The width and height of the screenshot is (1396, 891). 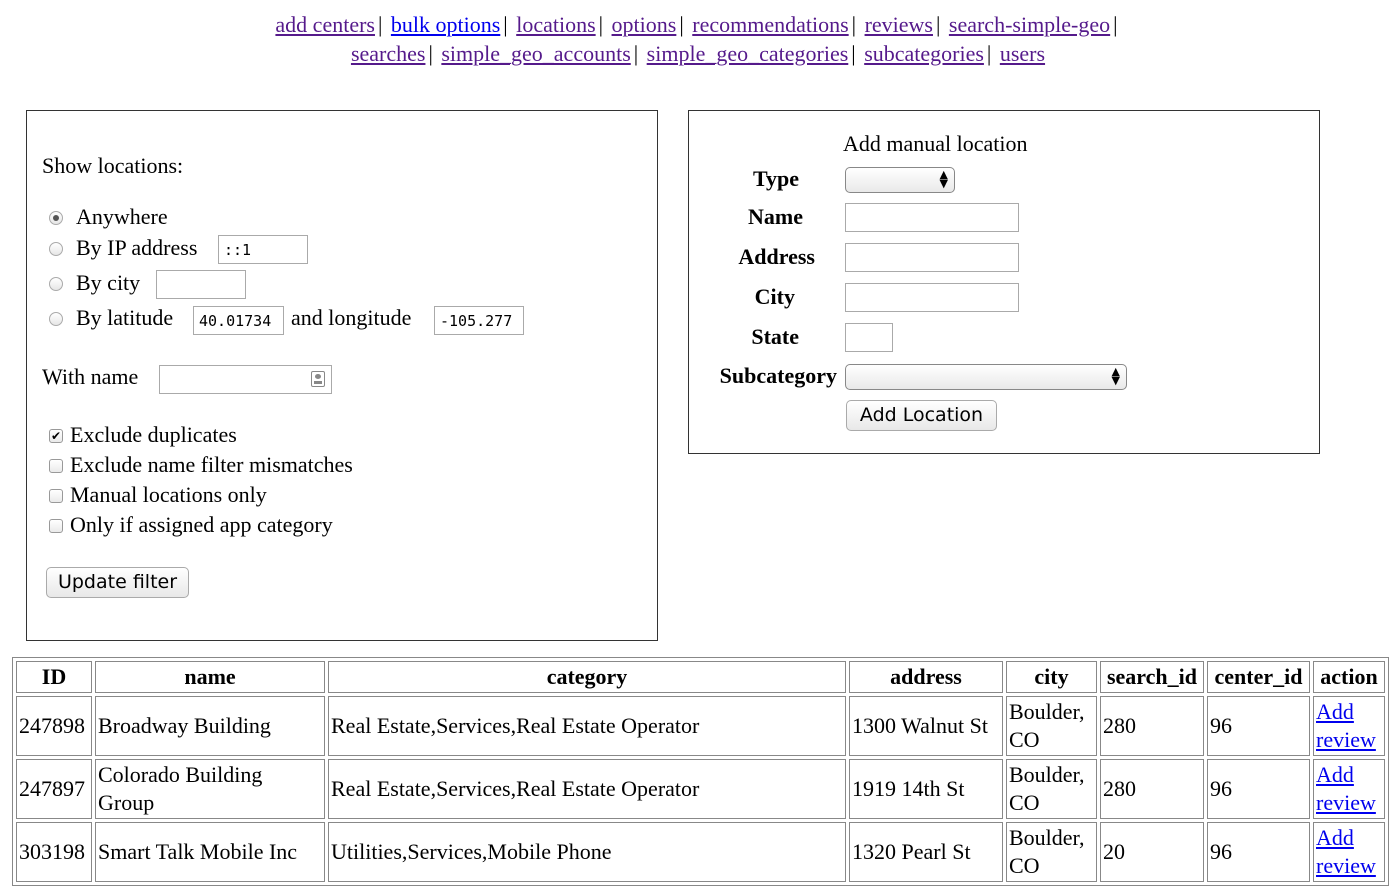 I want to click on name-label: Name, so click(x=775, y=216).